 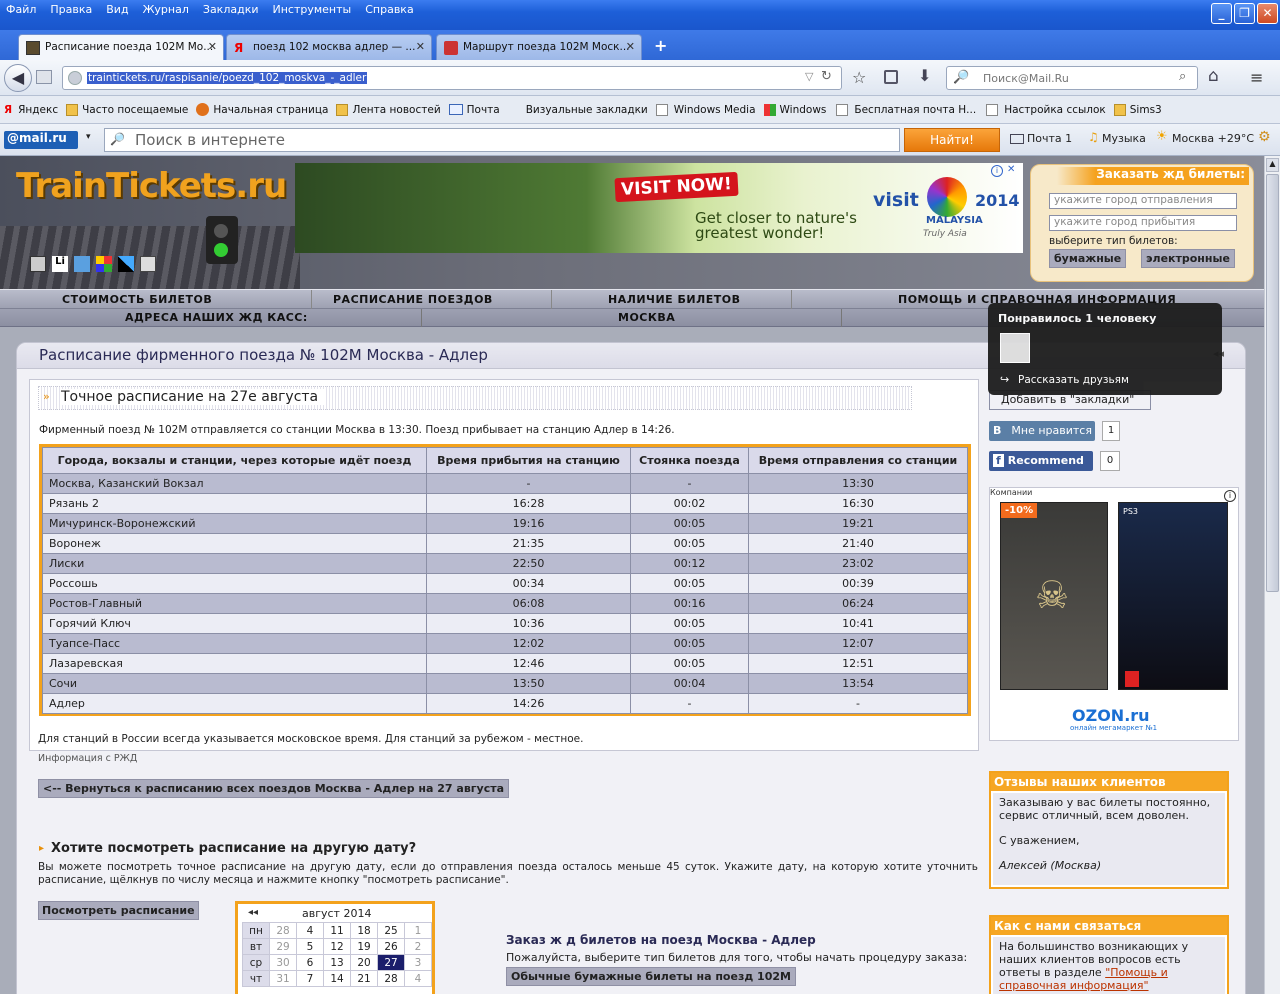 What do you see at coordinates (18, 78) in the screenshot?
I see `back-button-icon: ◀` at bounding box center [18, 78].